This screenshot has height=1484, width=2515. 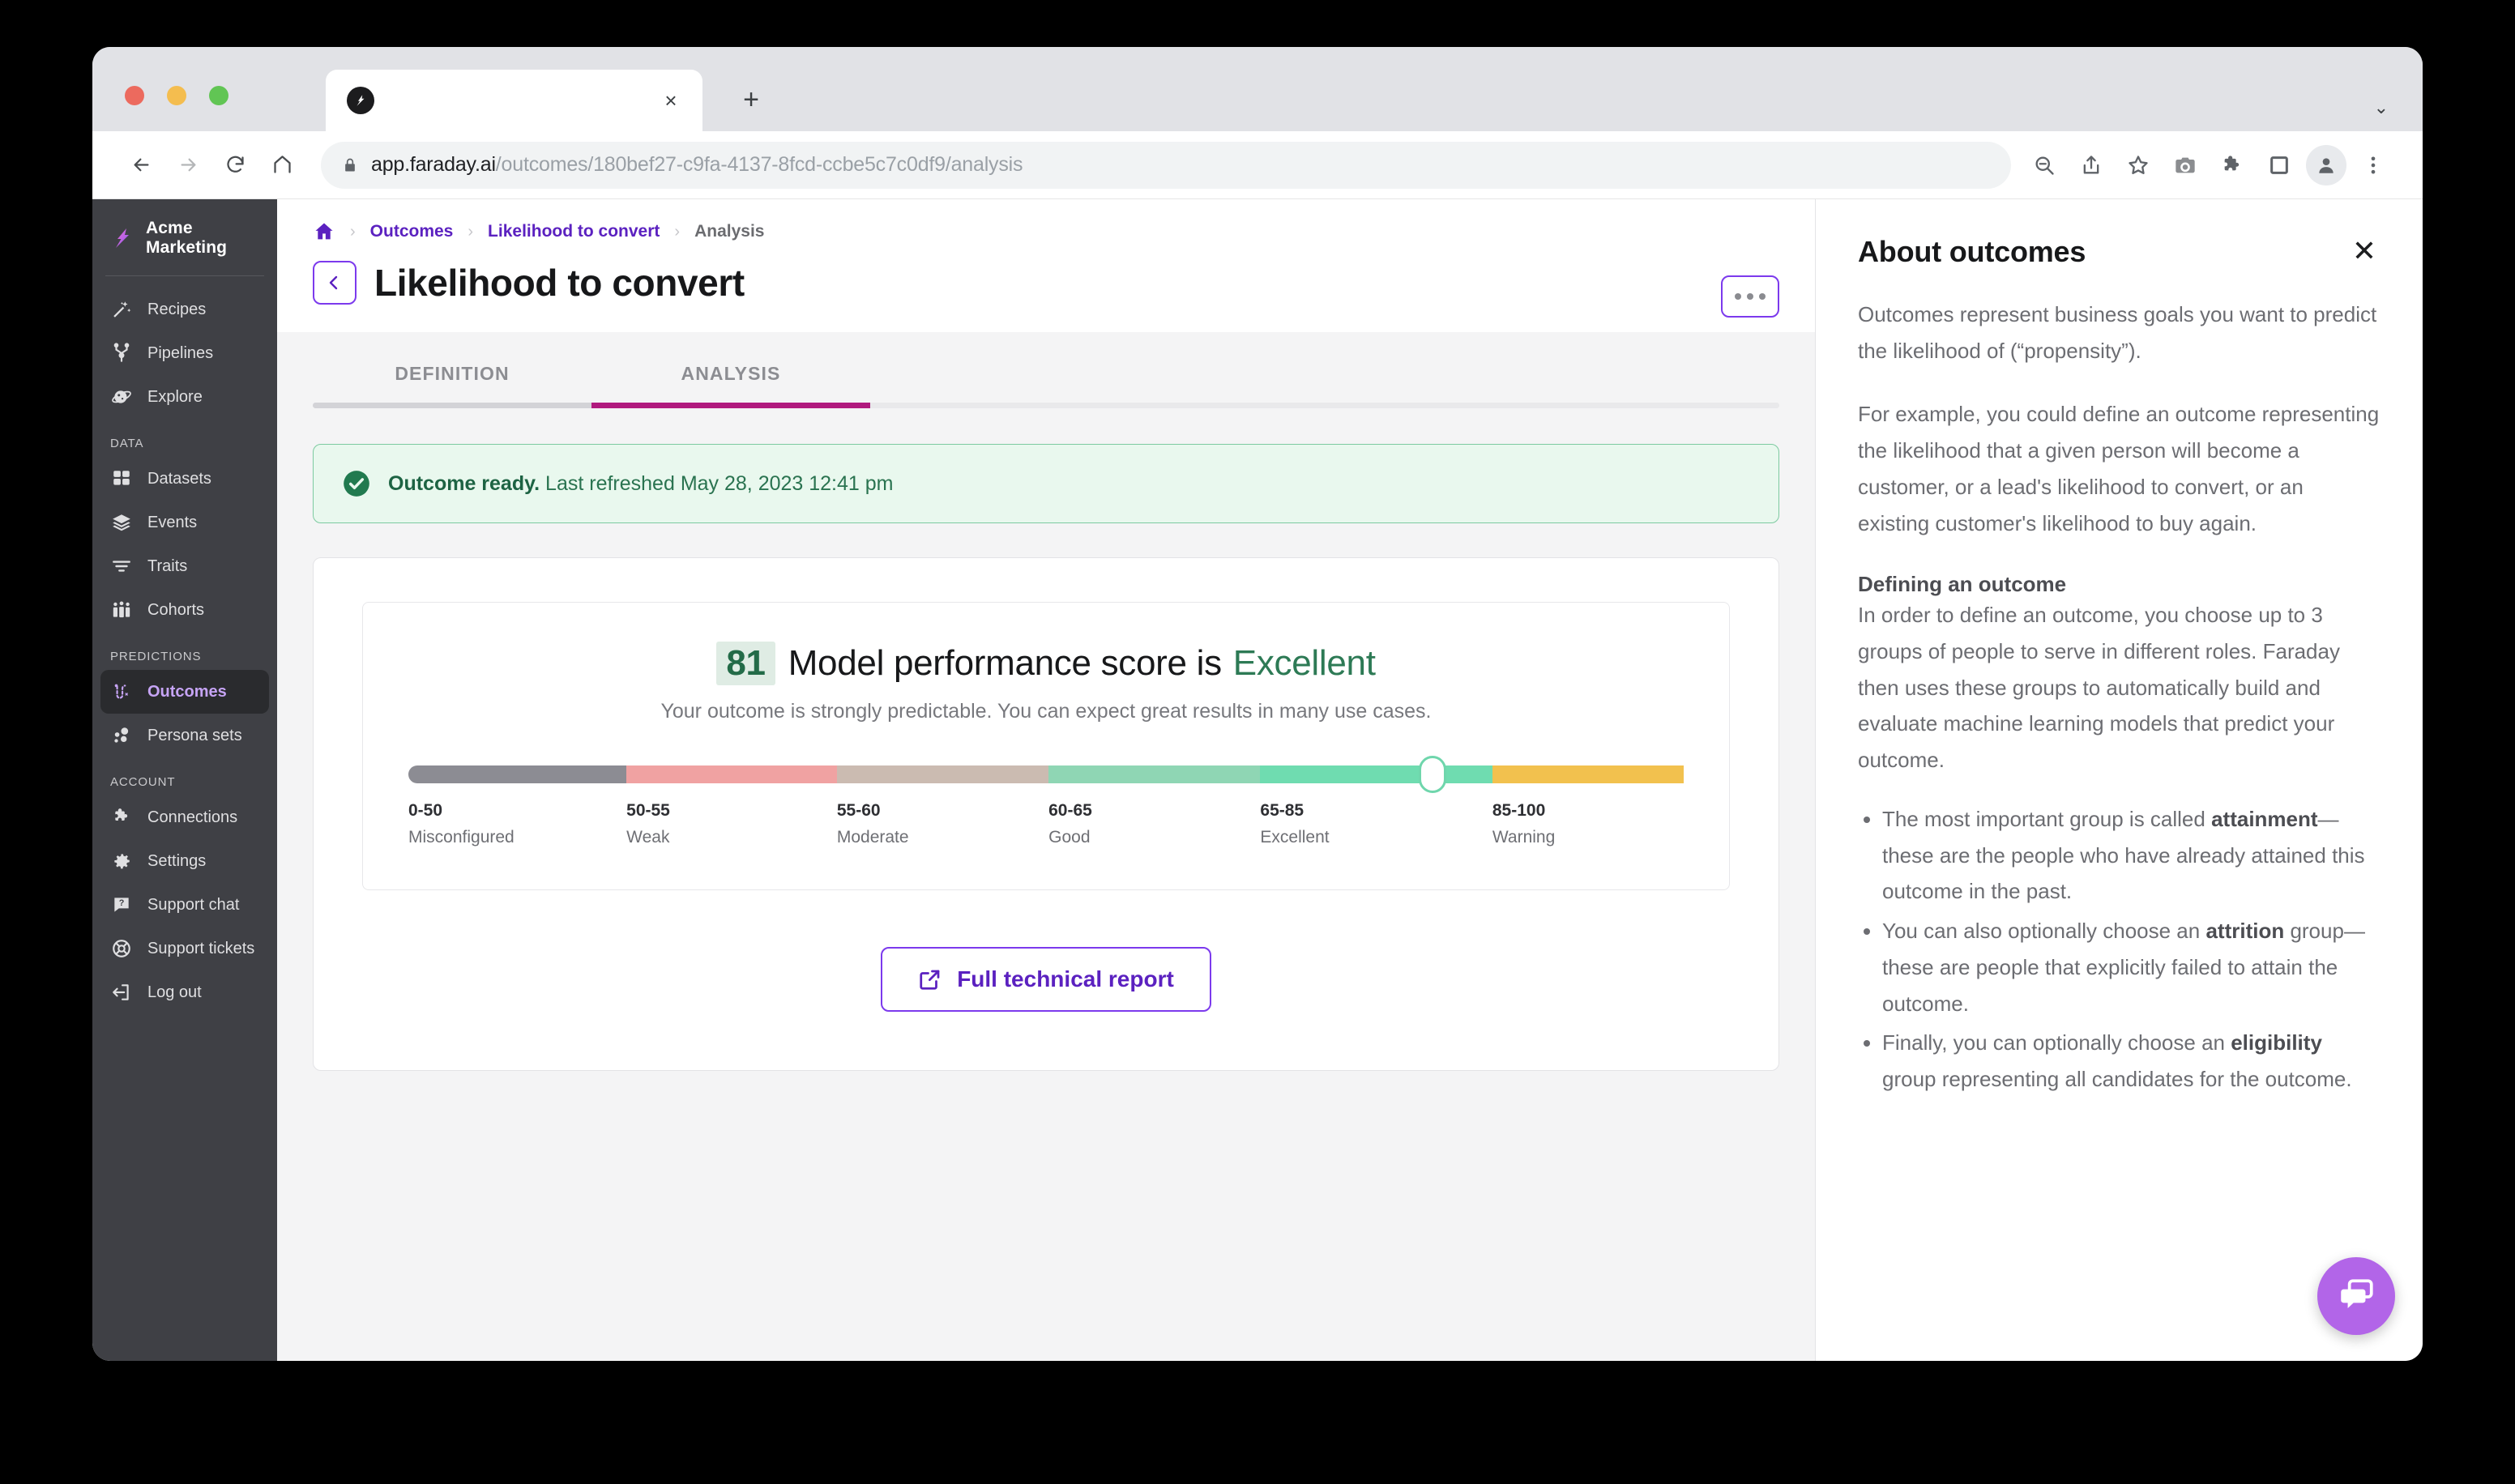 I want to click on score-gauge-bar, so click(x=1046, y=774).